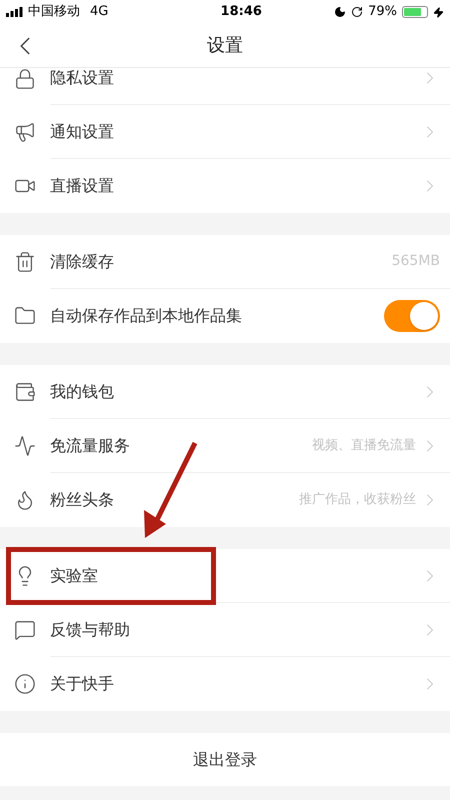 The height and width of the screenshot is (800, 450). Describe the element at coordinates (25, 630) in the screenshot. I see `help-icon` at that location.